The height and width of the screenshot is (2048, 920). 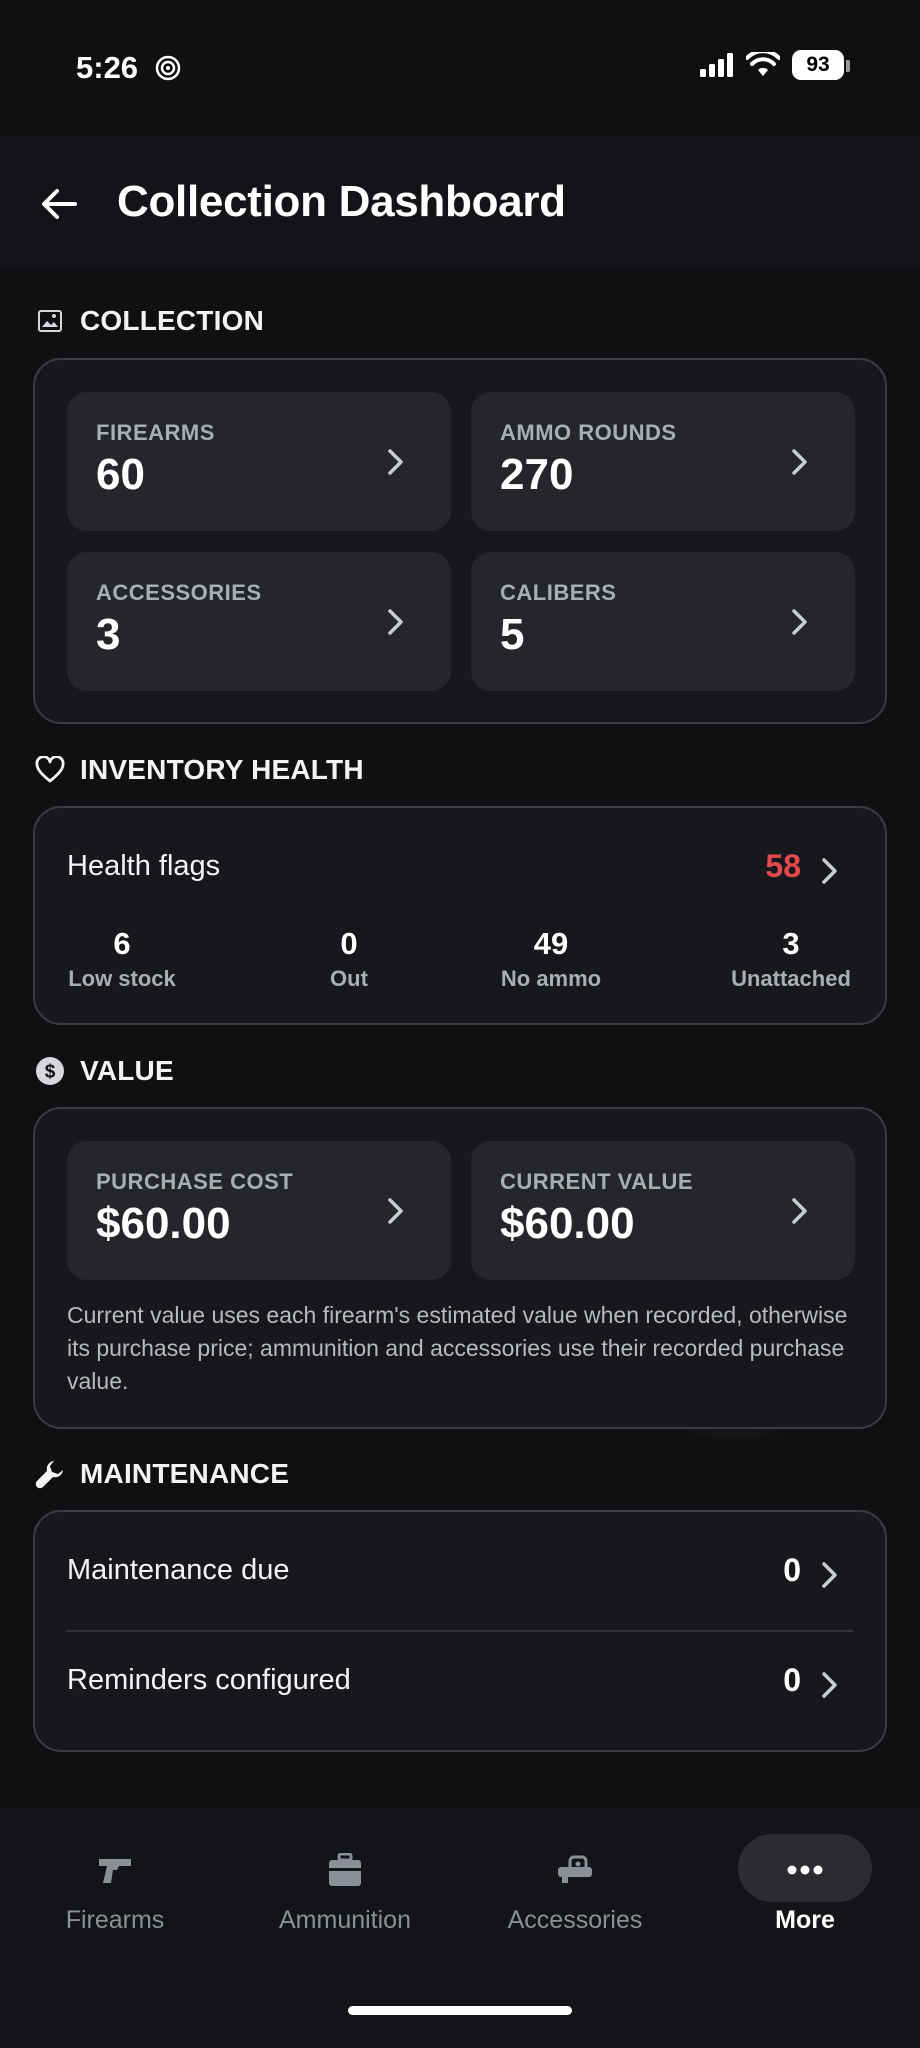 What do you see at coordinates (460, 67) in the screenshot?
I see `status-bar: 5:26 93` at bounding box center [460, 67].